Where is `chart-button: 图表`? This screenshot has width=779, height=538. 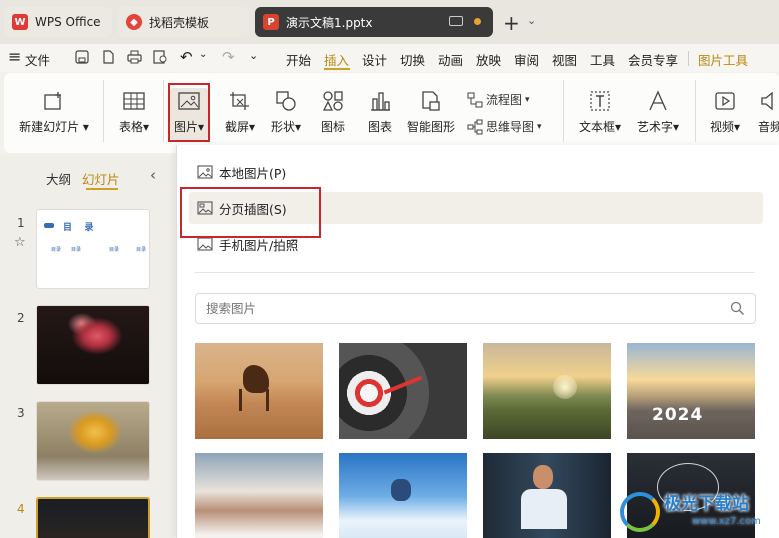 chart-button: 图表 is located at coordinates (380, 111).